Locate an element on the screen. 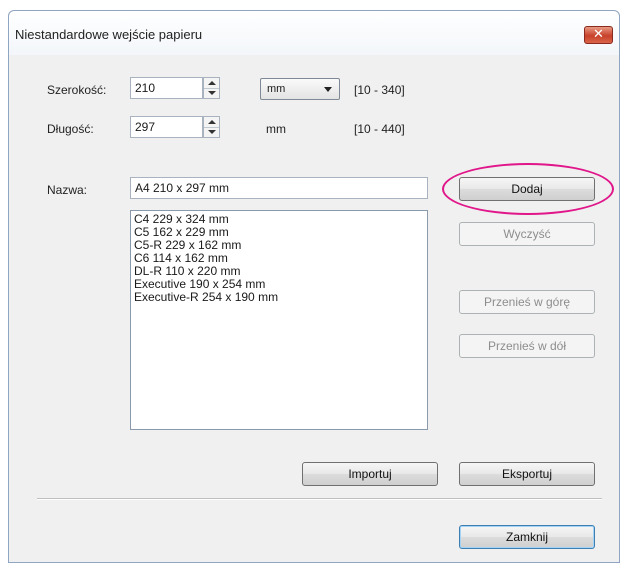 This screenshot has width=622, height=565. clear-button: Wyczyść is located at coordinates (527, 234).